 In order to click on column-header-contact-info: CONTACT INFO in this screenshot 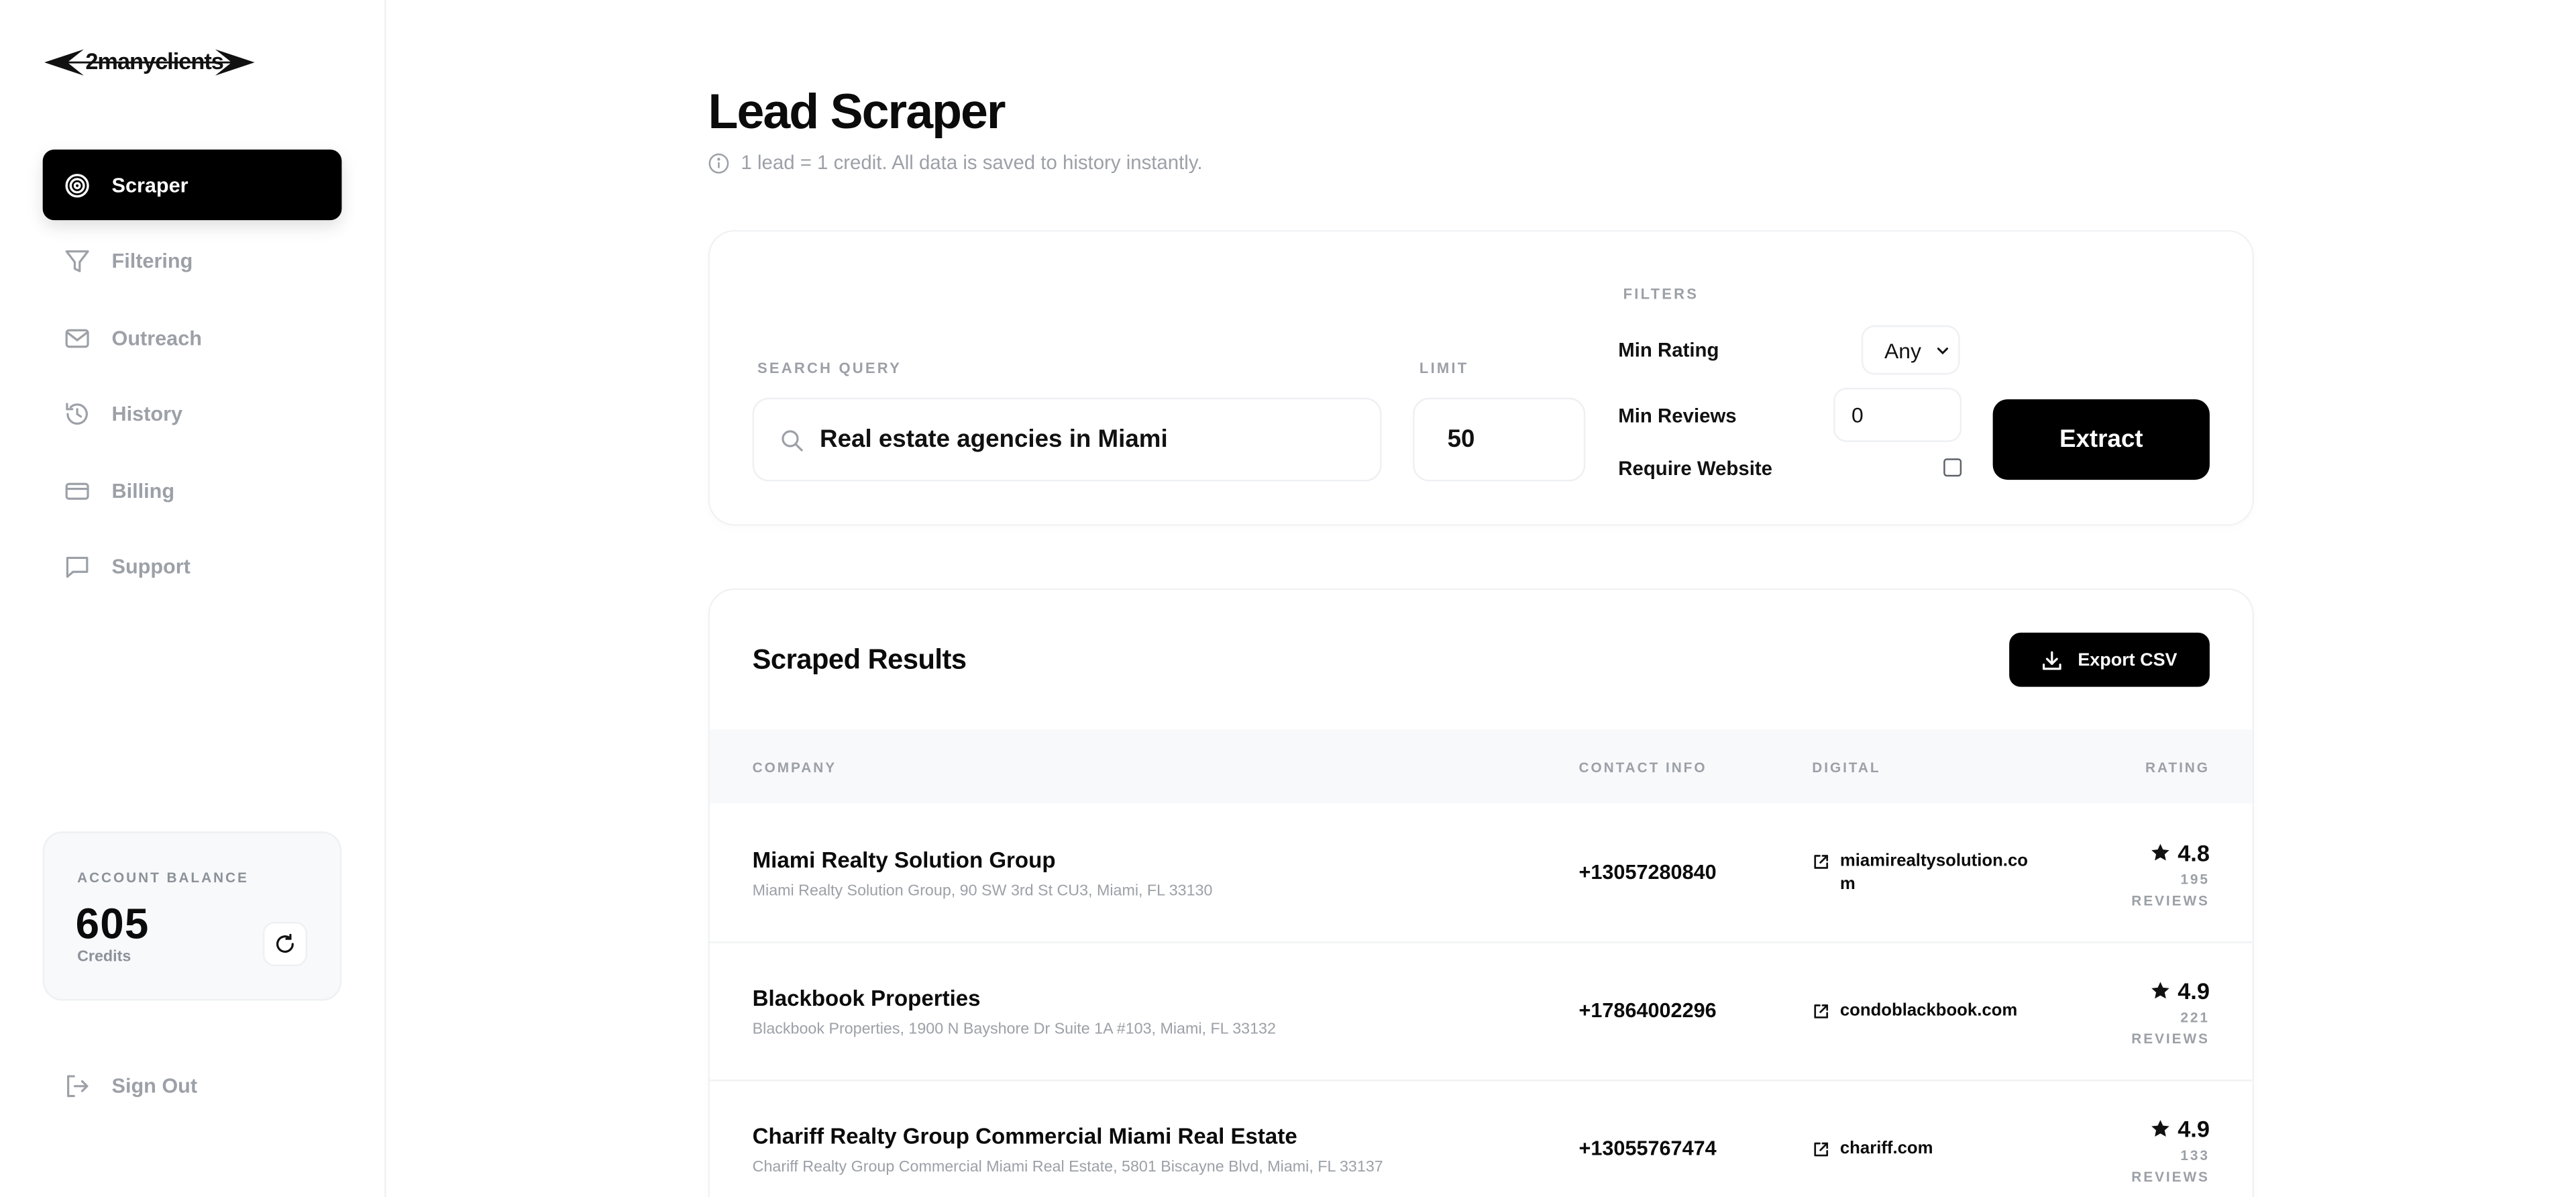, I will do `click(1642, 767)`.